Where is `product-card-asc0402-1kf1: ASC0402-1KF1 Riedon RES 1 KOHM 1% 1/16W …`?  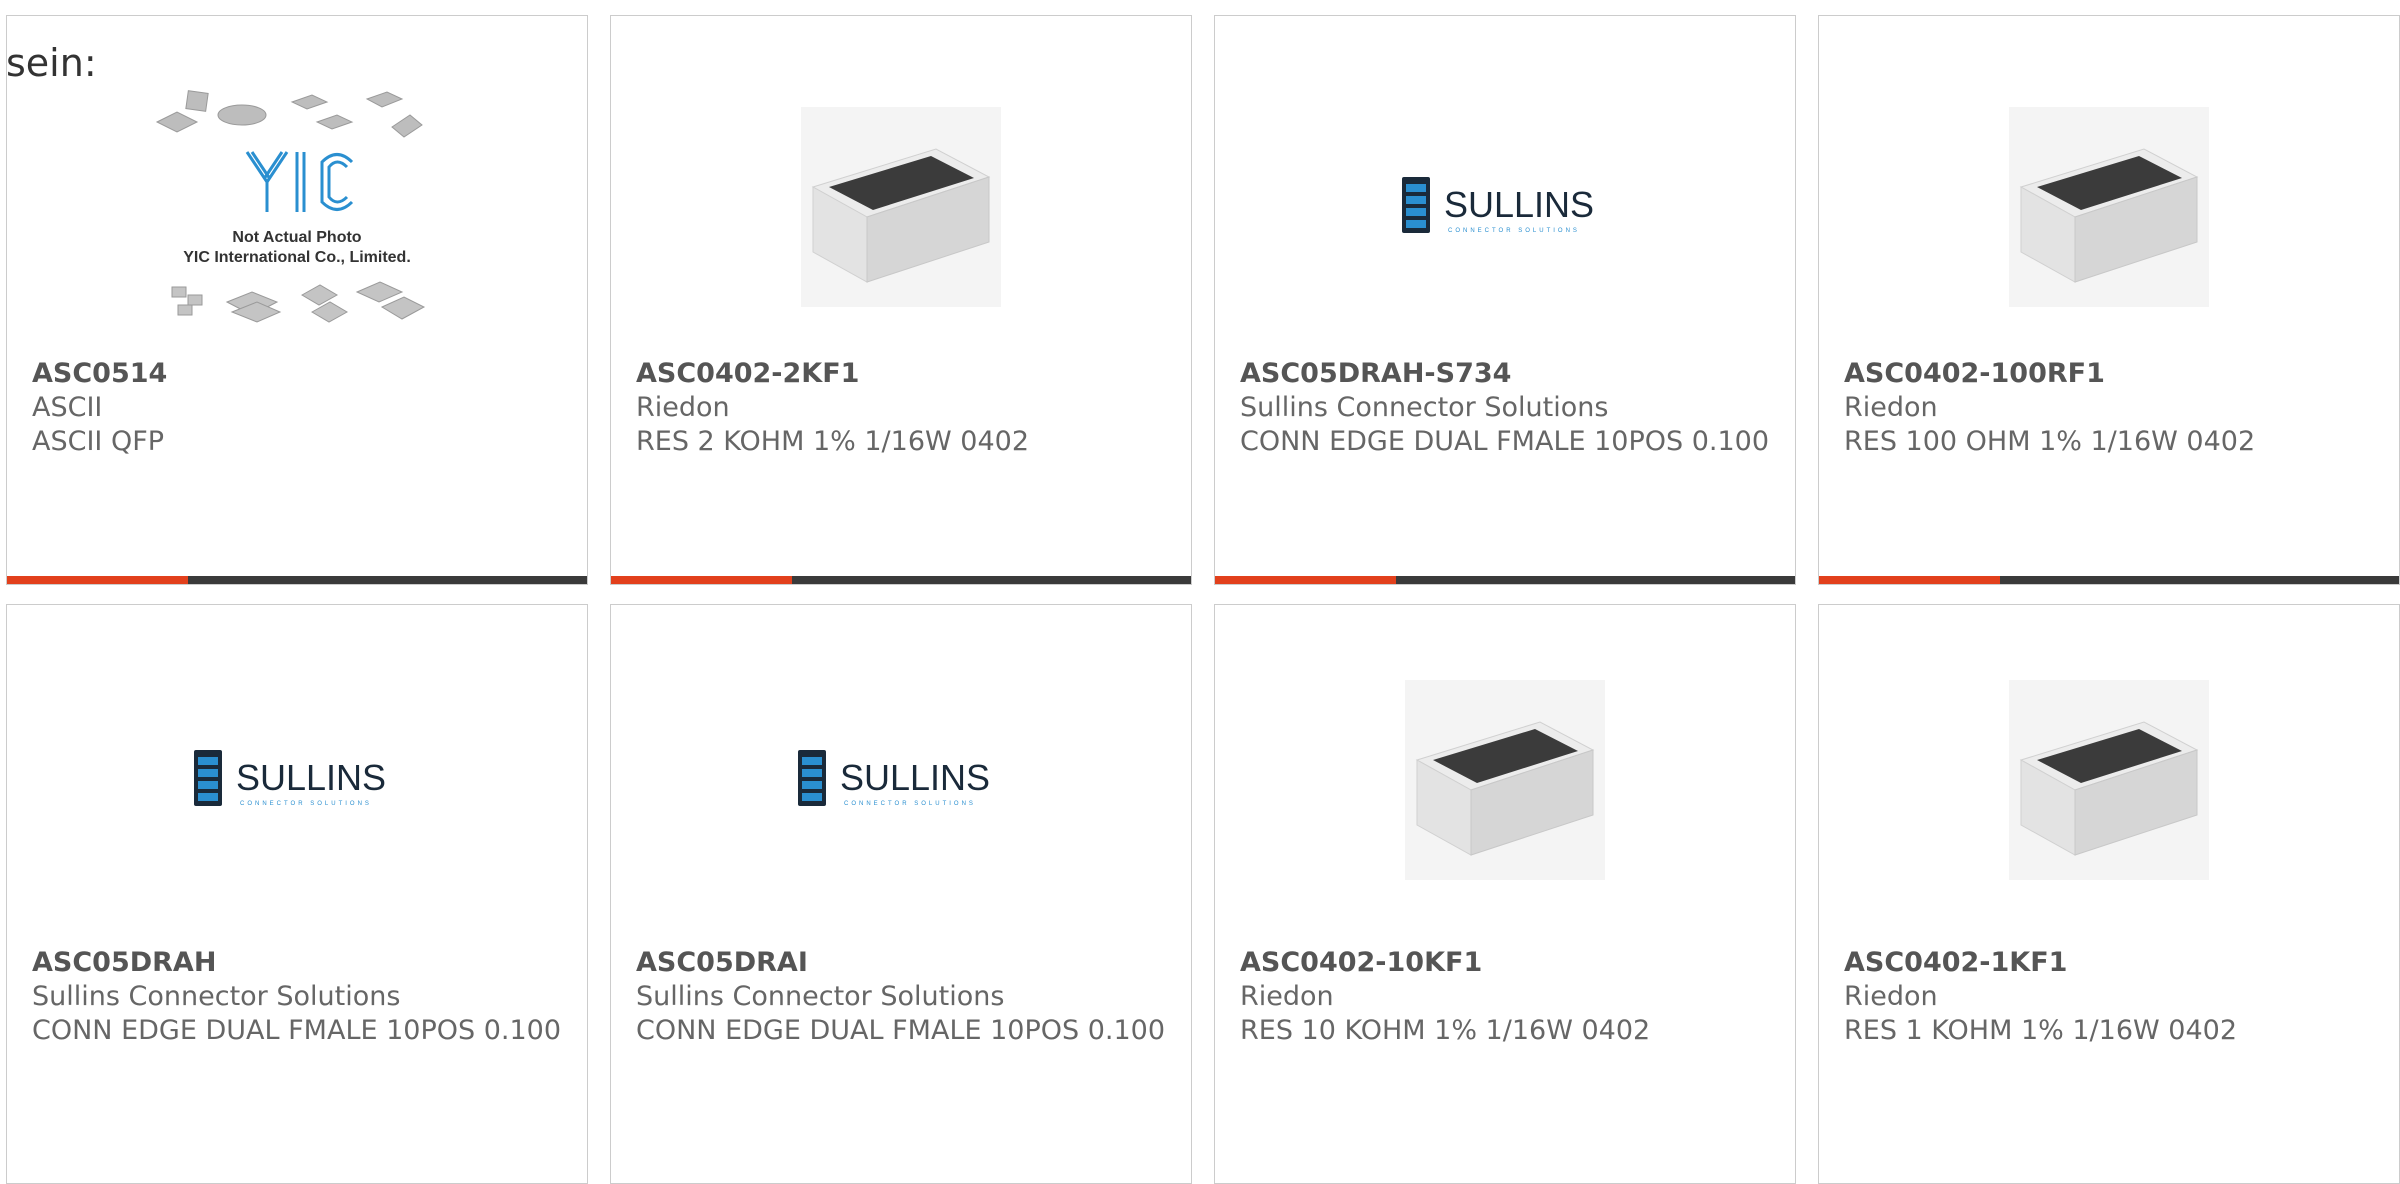 product-card-asc0402-1kf1: ASC0402-1KF1 Riedon RES 1 KOHM 1% 1/16W … is located at coordinates (2109, 894).